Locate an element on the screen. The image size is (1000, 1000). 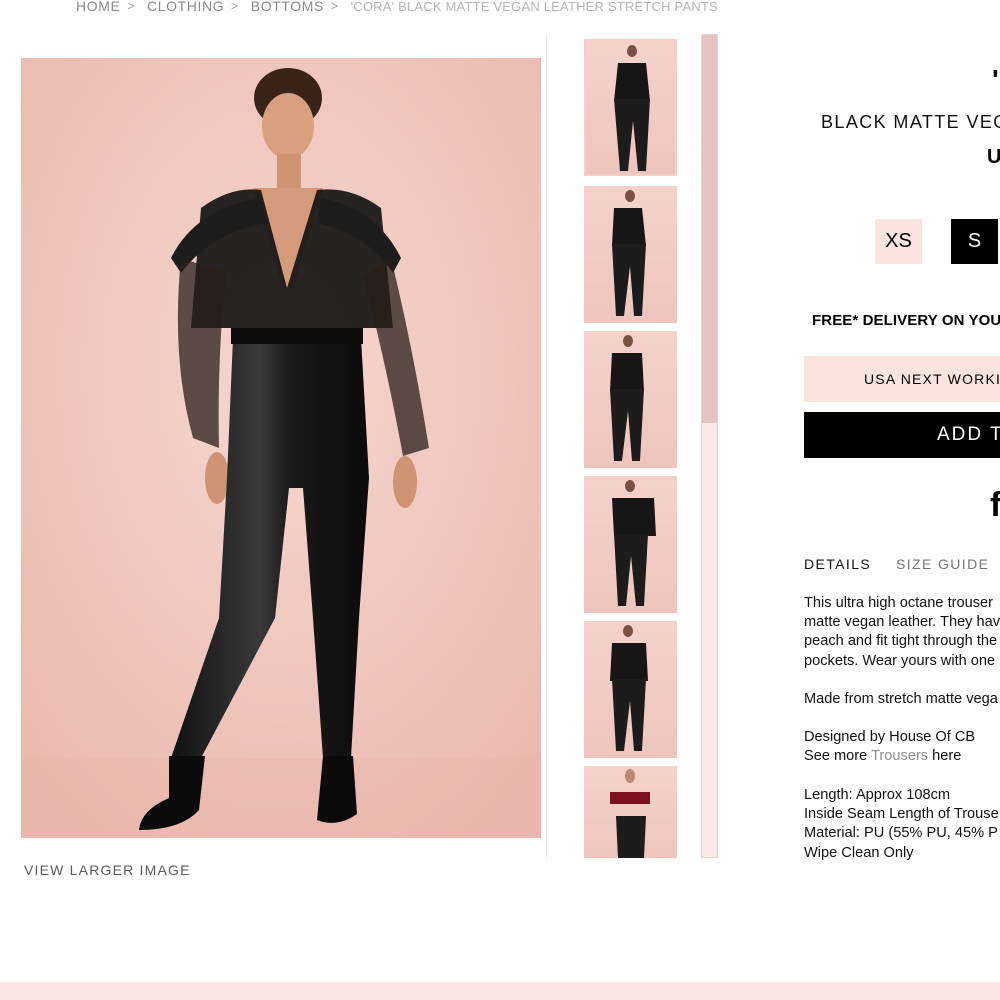
product-price: U is located at coordinates (993, 157).